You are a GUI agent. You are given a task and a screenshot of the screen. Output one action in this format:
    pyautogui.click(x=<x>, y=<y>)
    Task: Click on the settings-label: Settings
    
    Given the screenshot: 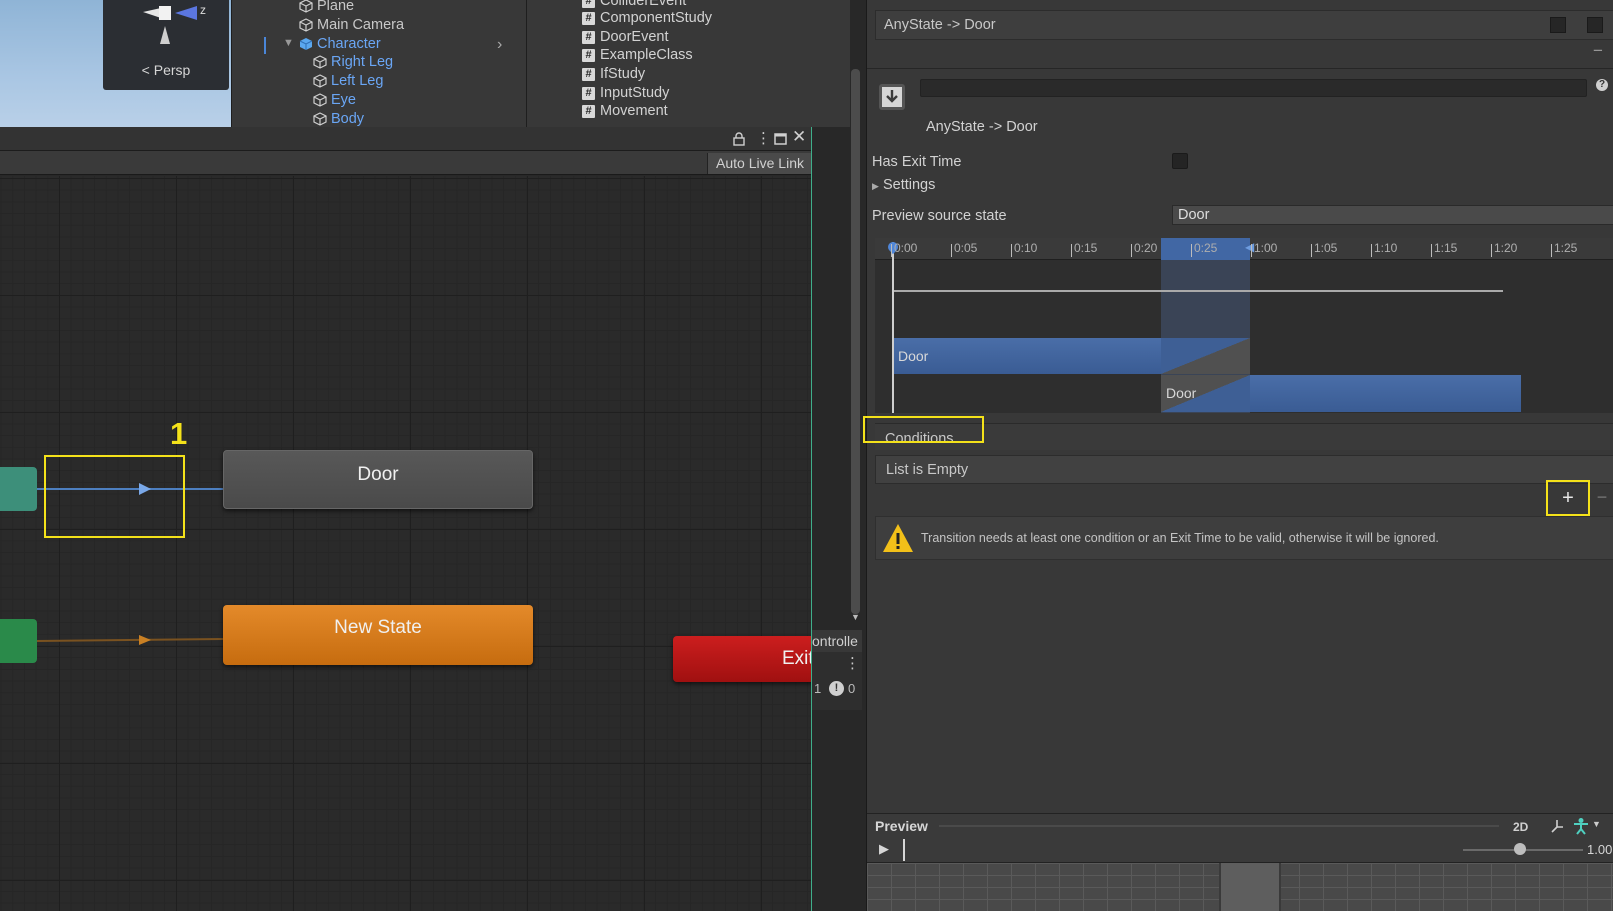 What is the action you would take?
    pyautogui.click(x=909, y=185)
    